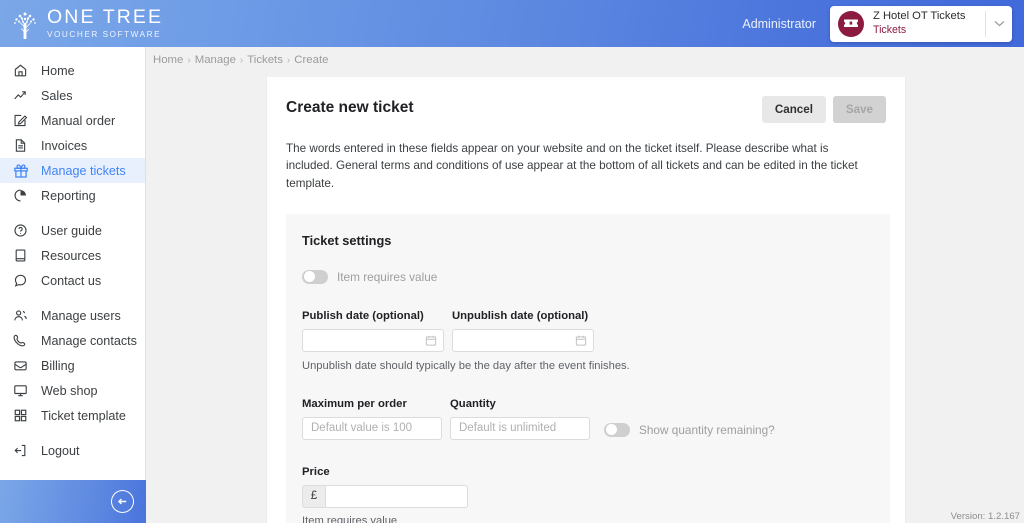 This screenshot has width=1024, height=523. What do you see at coordinates (20, 145) in the screenshot?
I see `document-icon` at bounding box center [20, 145].